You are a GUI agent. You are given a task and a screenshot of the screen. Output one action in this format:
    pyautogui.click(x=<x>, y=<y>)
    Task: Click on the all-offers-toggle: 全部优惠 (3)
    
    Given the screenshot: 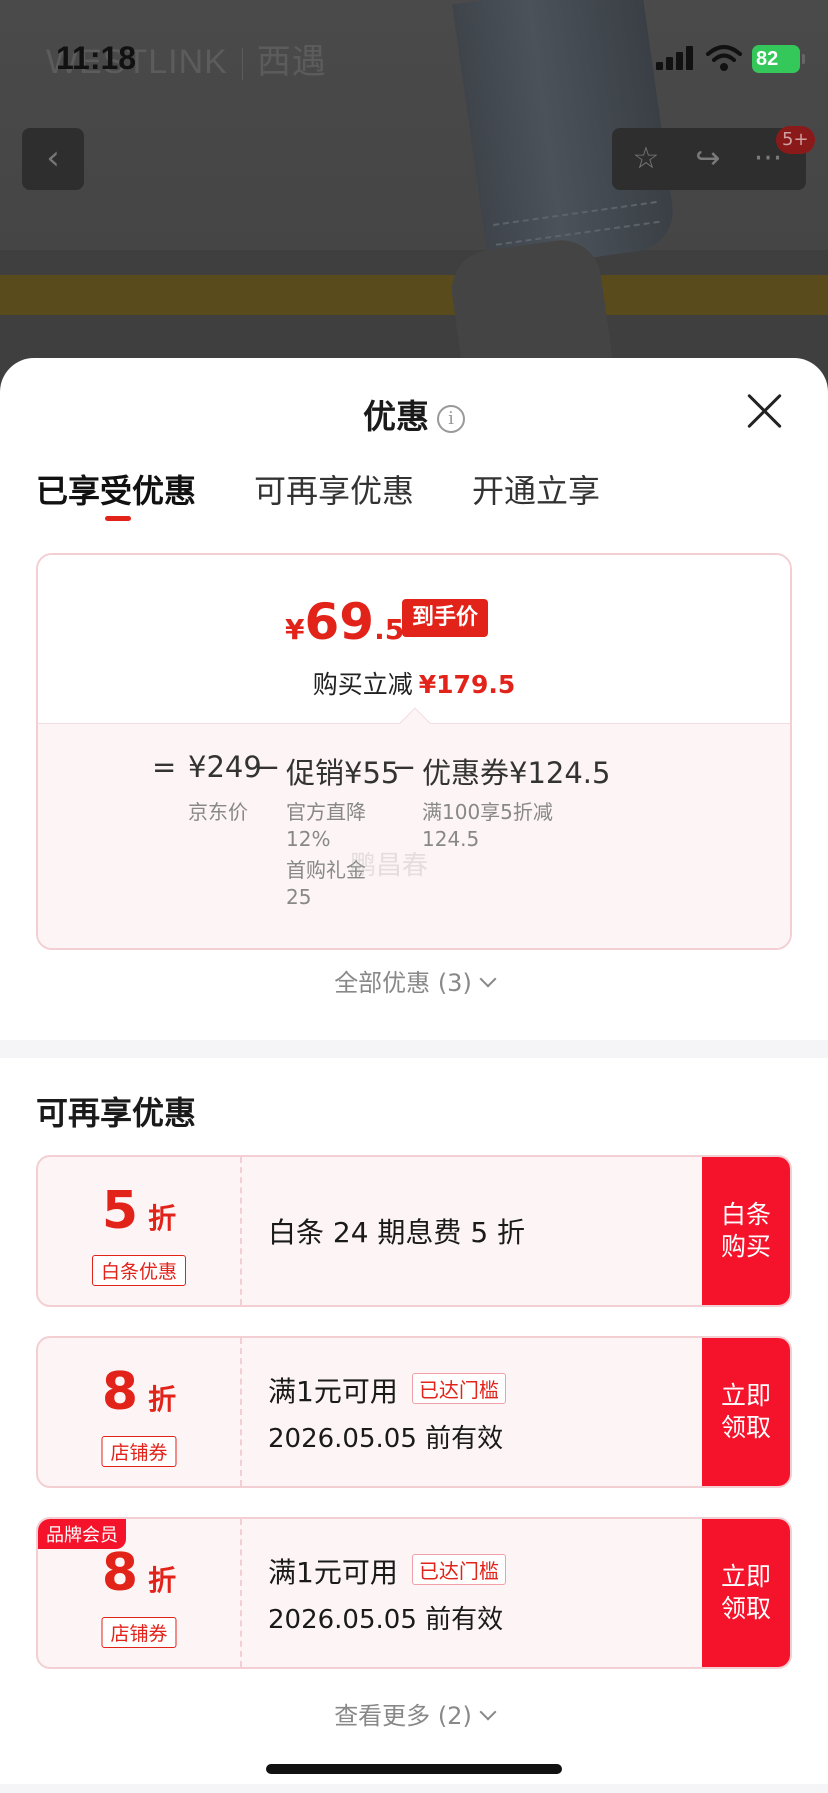 What is the action you would take?
    pyautogui.click(x=414, y=980)
    